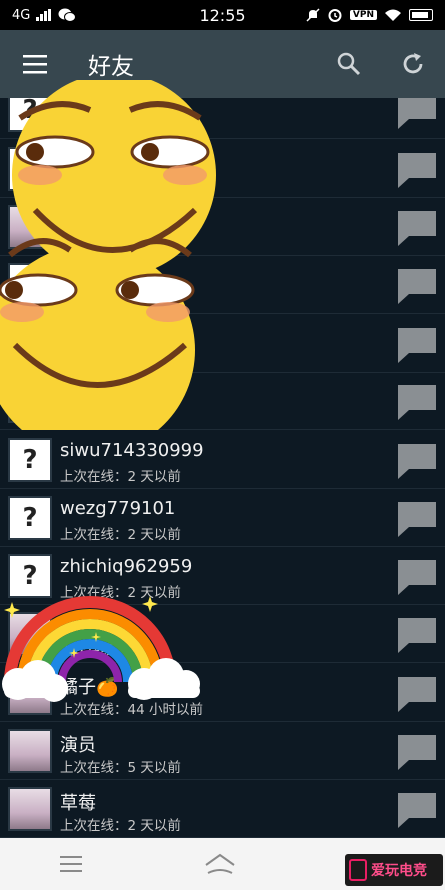  I want to click on refresh-icon, so click(413, 64).